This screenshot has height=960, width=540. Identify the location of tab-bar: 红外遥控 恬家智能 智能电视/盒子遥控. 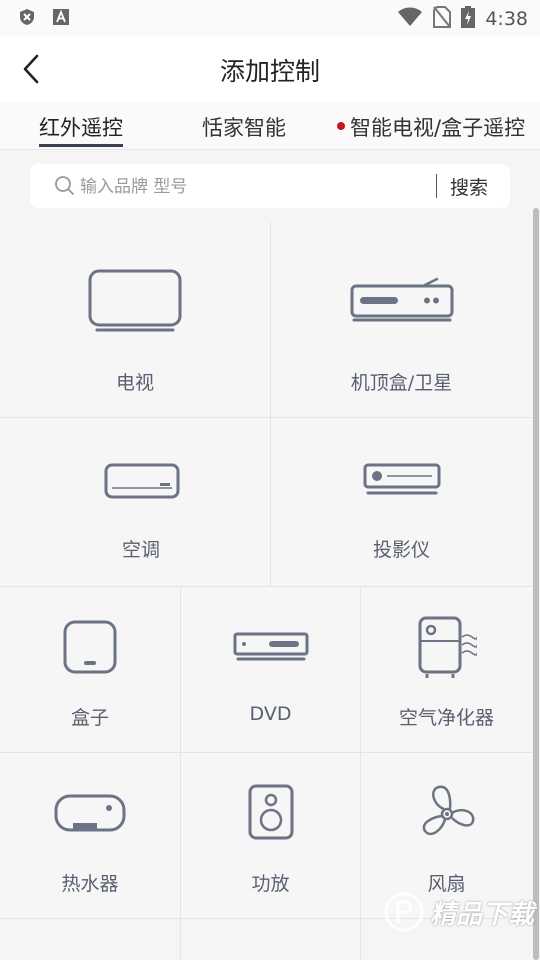
(270, 126).